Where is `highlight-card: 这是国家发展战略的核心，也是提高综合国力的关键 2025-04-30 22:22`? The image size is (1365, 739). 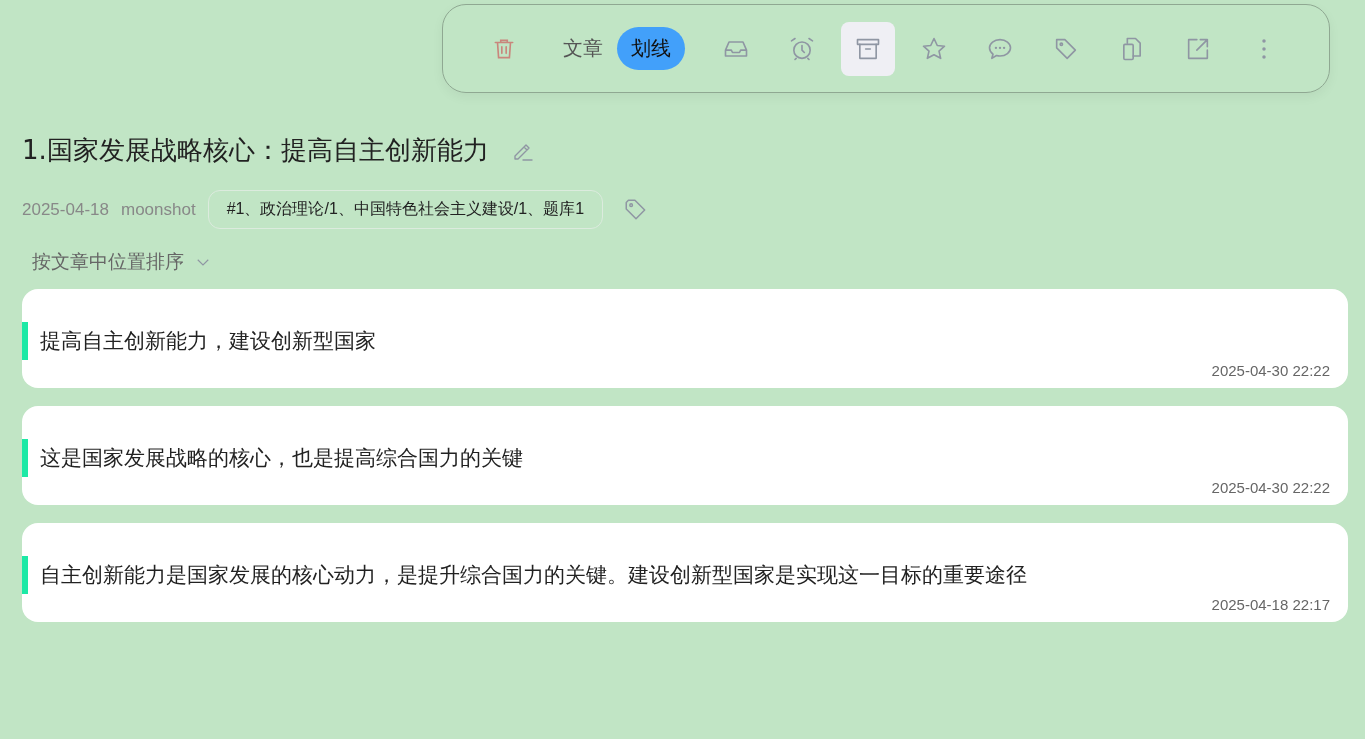
highlight-card: 这是国家发展战略的核心，也是提高综合国力的关键 2025-04-30 22:22 is located at coordinates (685, 455).